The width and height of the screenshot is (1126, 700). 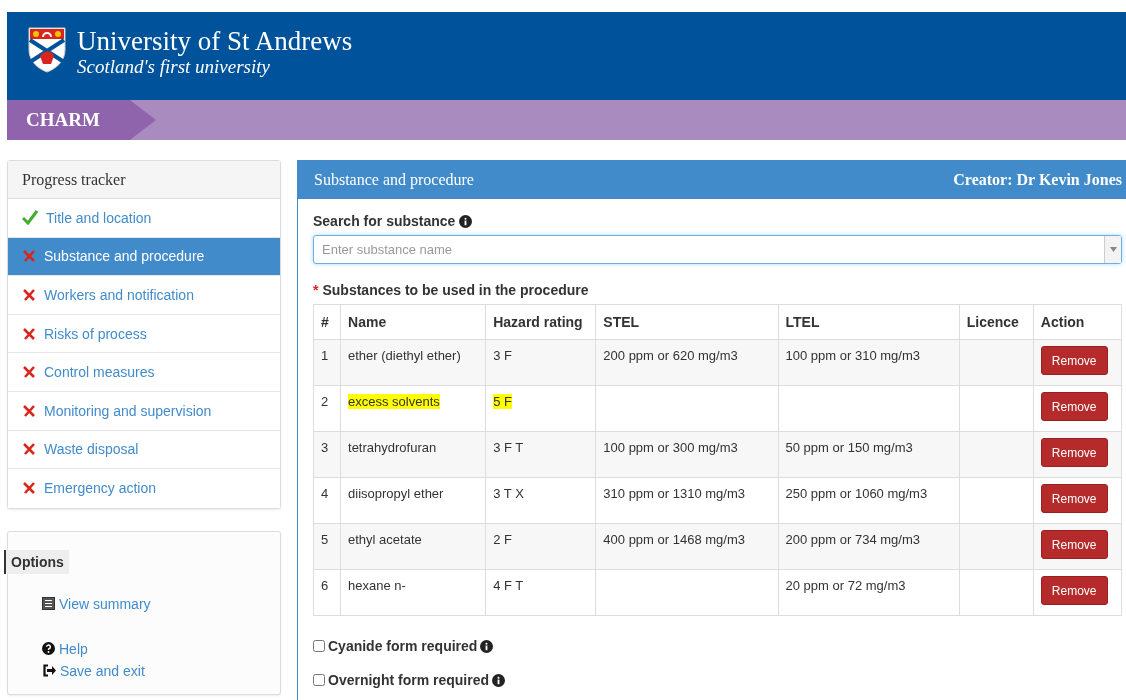 What do you see at coordinates (325, 447) in the screenshot?
I see `table-cell: 3` at bounding box center [325, 447].